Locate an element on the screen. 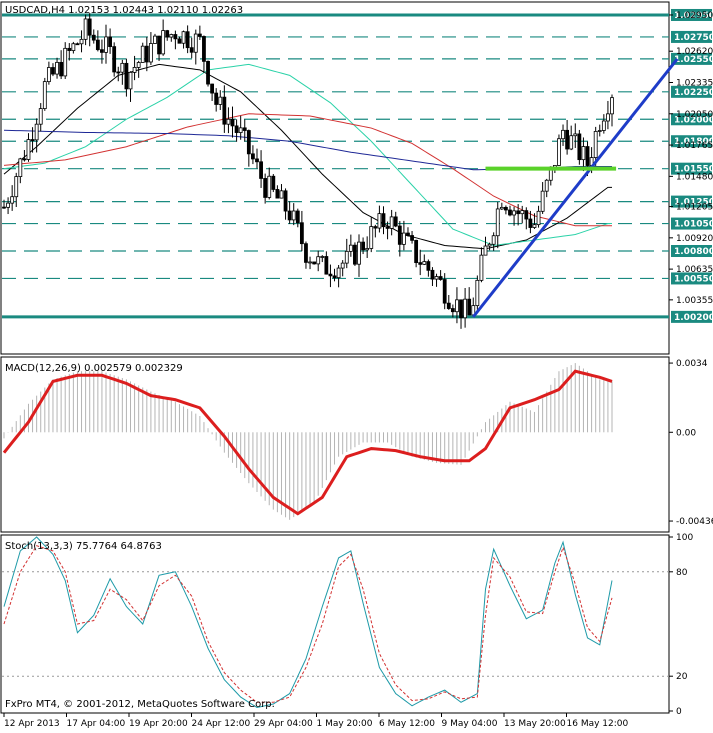 The width and height of the screenshot is (713, 733). level-label: 1.02750 is located at coordinates (693, 38).